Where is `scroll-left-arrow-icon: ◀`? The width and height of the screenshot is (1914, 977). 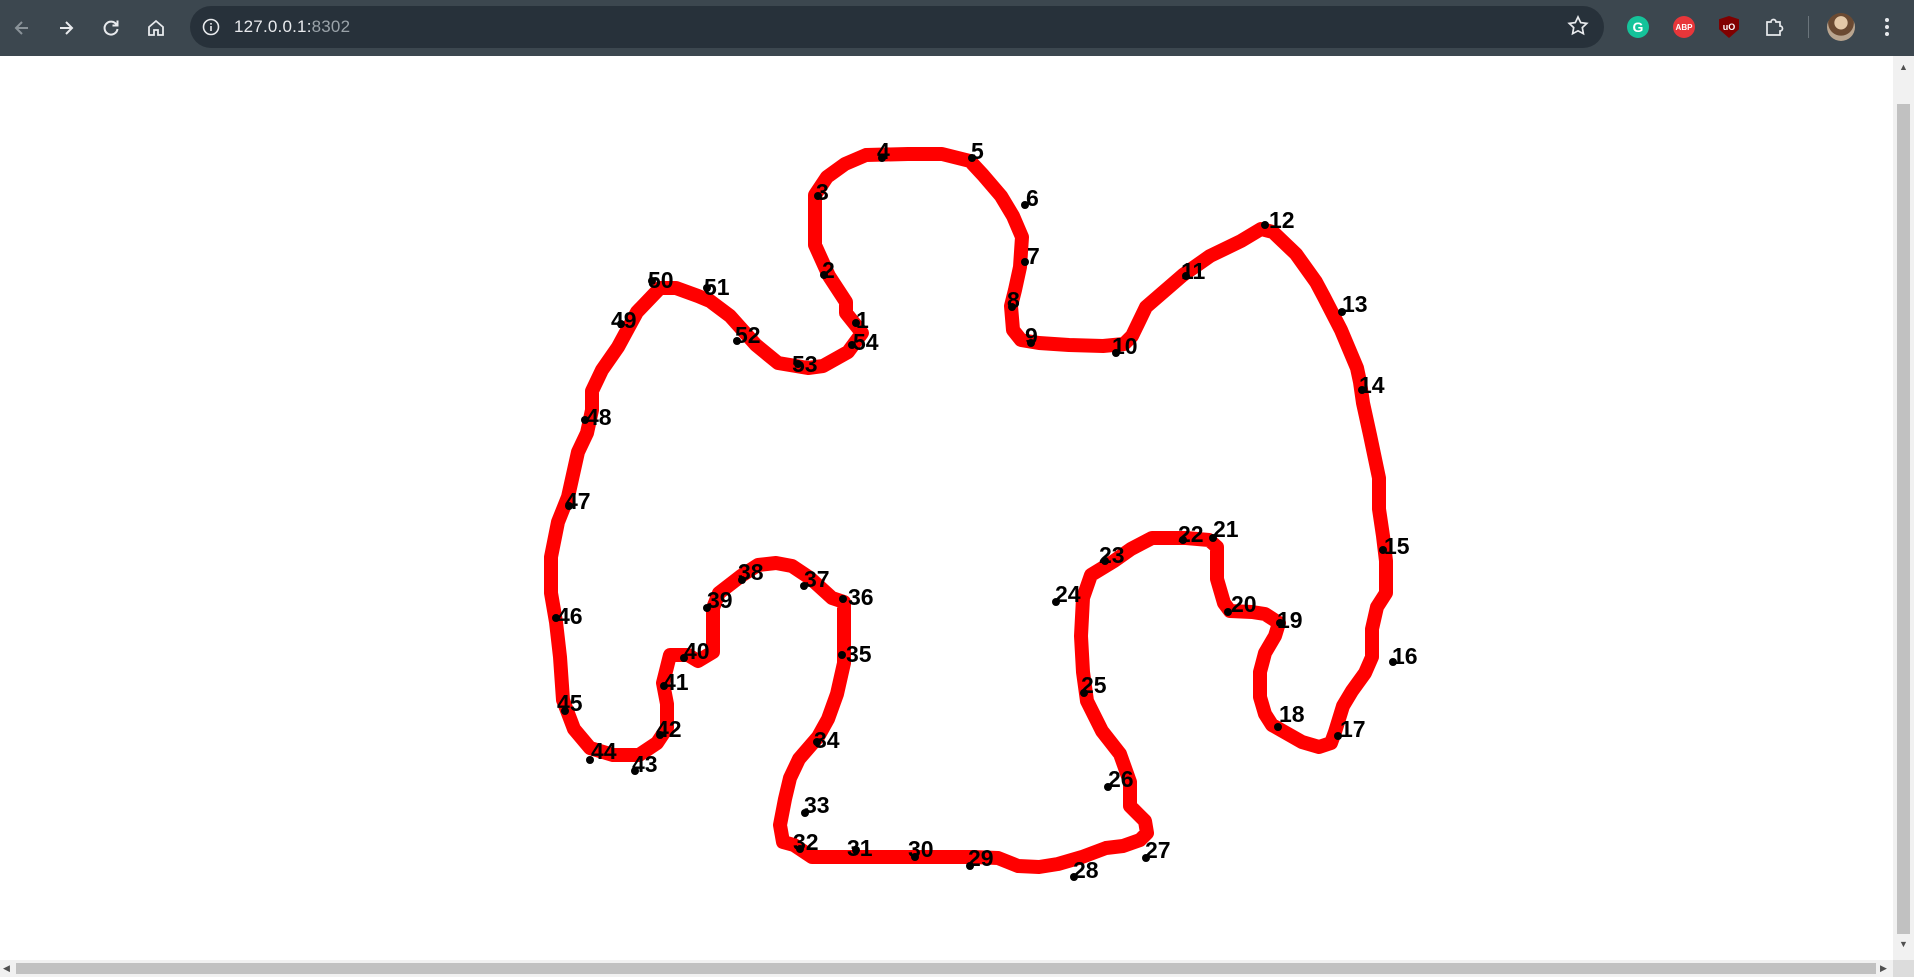 scroll-left-arrow-icon: ◀ is located at coordinates (6, 968).